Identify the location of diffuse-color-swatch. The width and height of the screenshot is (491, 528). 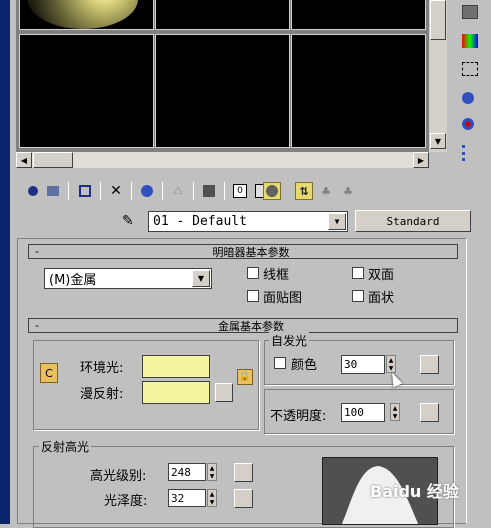
(176, 392).